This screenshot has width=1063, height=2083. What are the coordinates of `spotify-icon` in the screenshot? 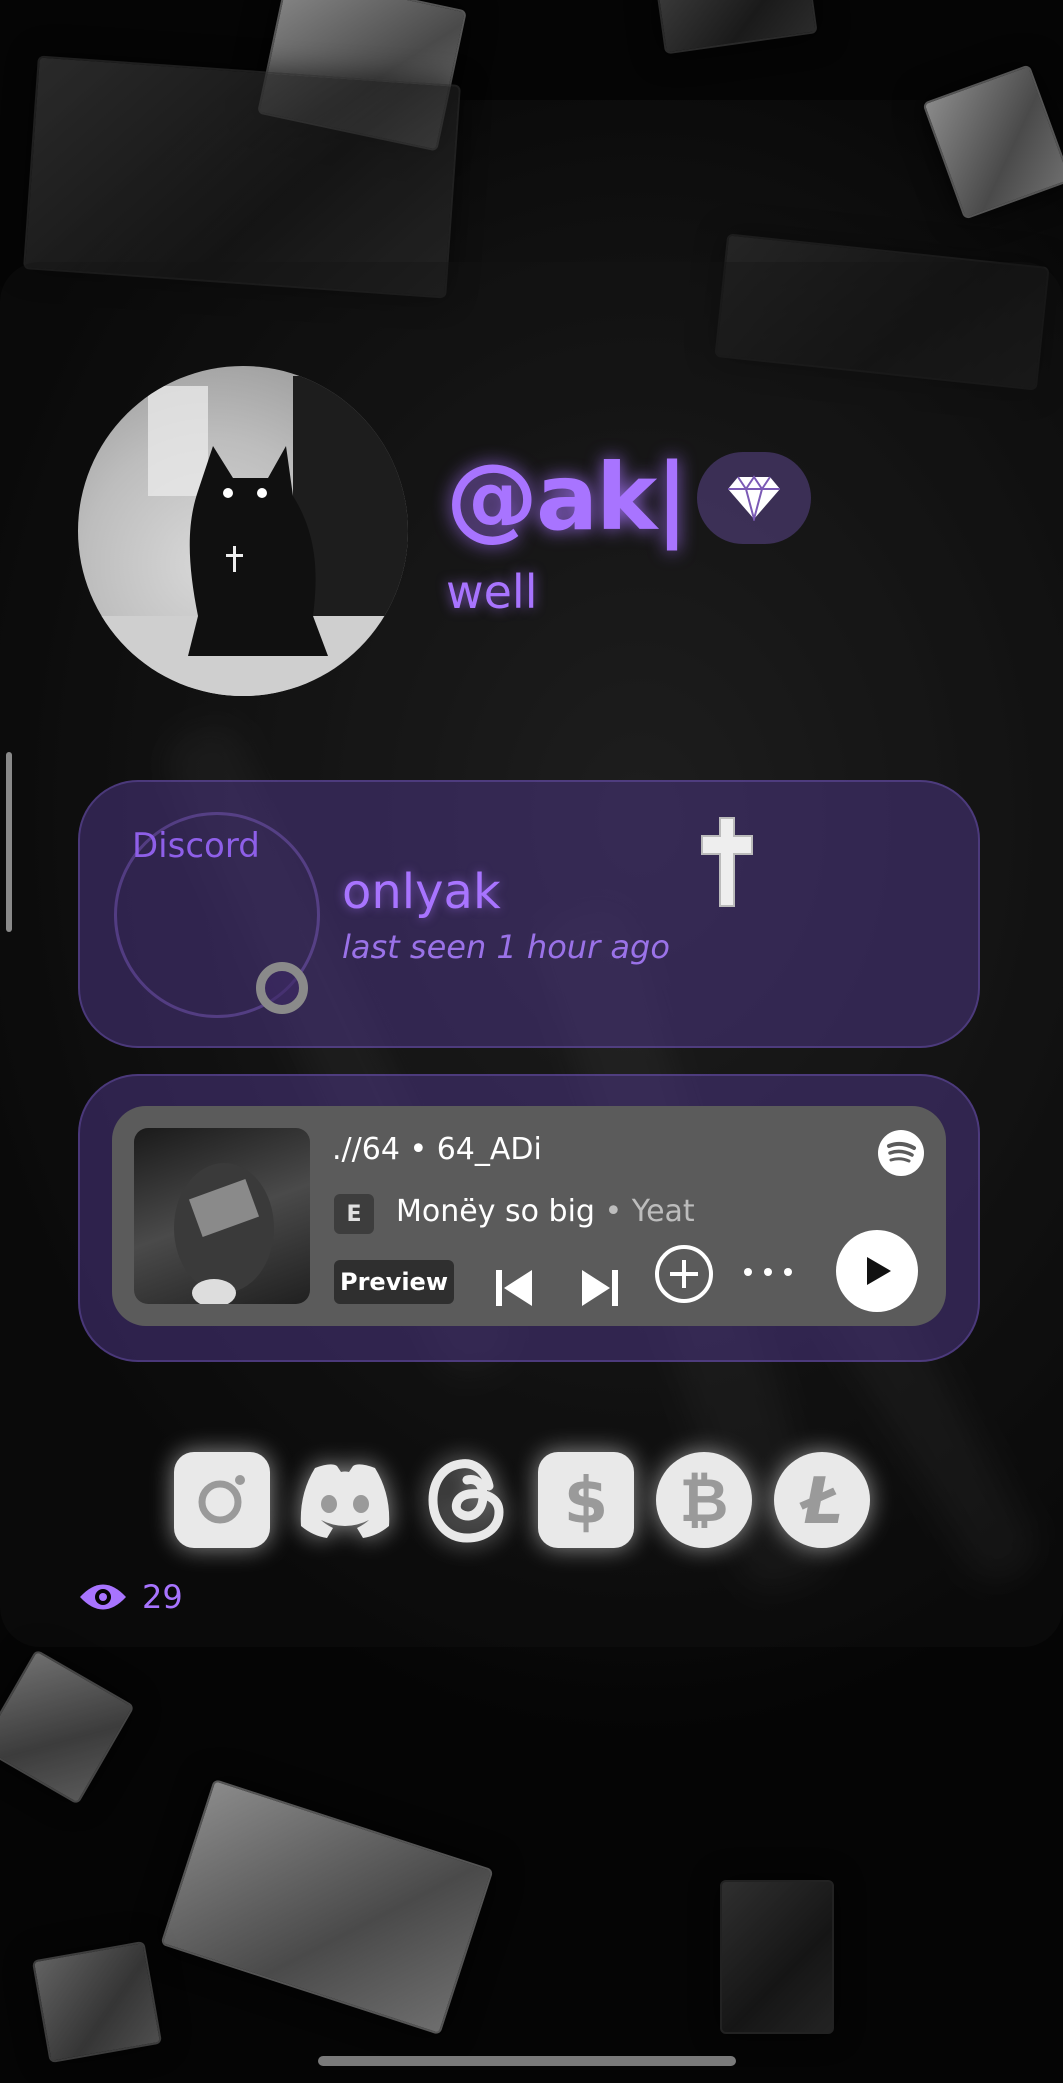 It's located at (901, 1153).